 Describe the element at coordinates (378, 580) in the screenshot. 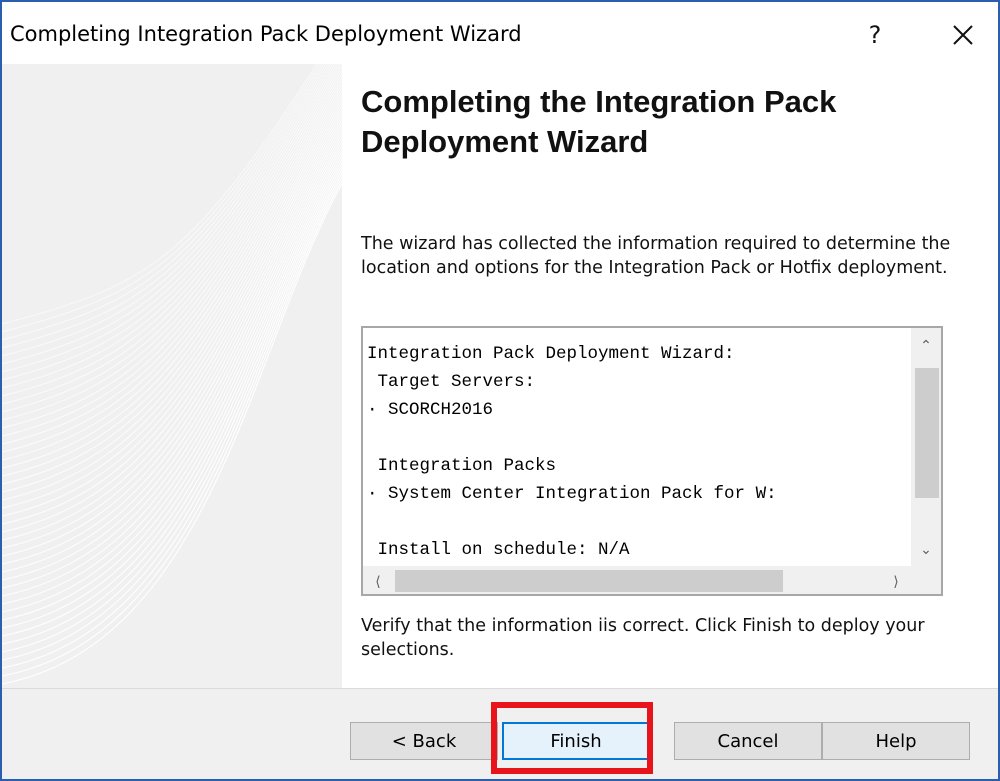

I see `scroll-left-icon: ⟨` at that location.